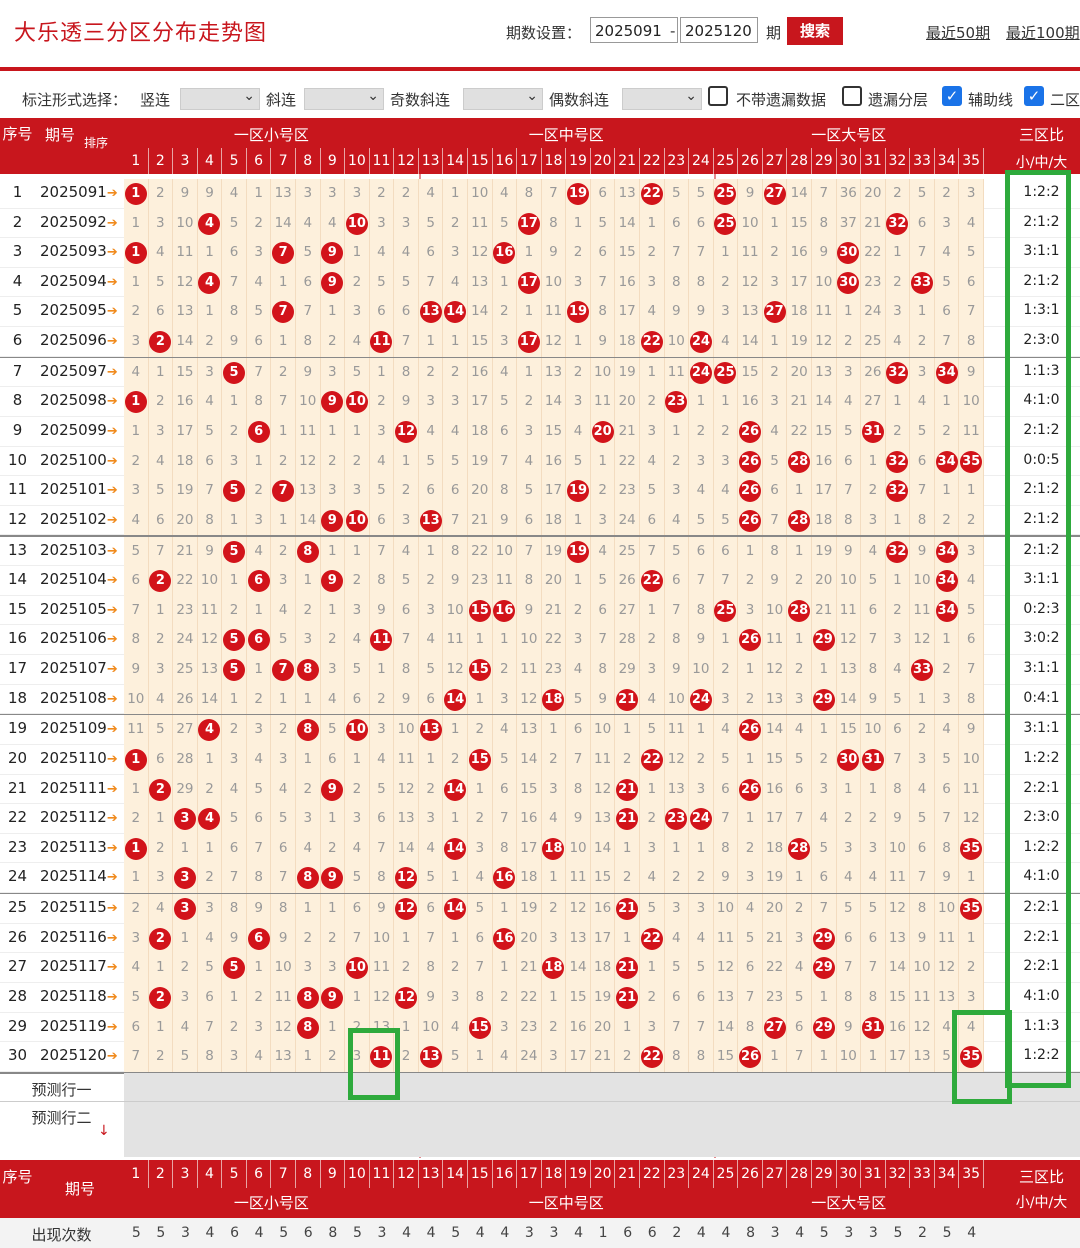 The image size is (1080, 1248). Describe the element at coordinates (61, 1089) in the screenshot. I see `predict1-label: 预测行一` at that location.